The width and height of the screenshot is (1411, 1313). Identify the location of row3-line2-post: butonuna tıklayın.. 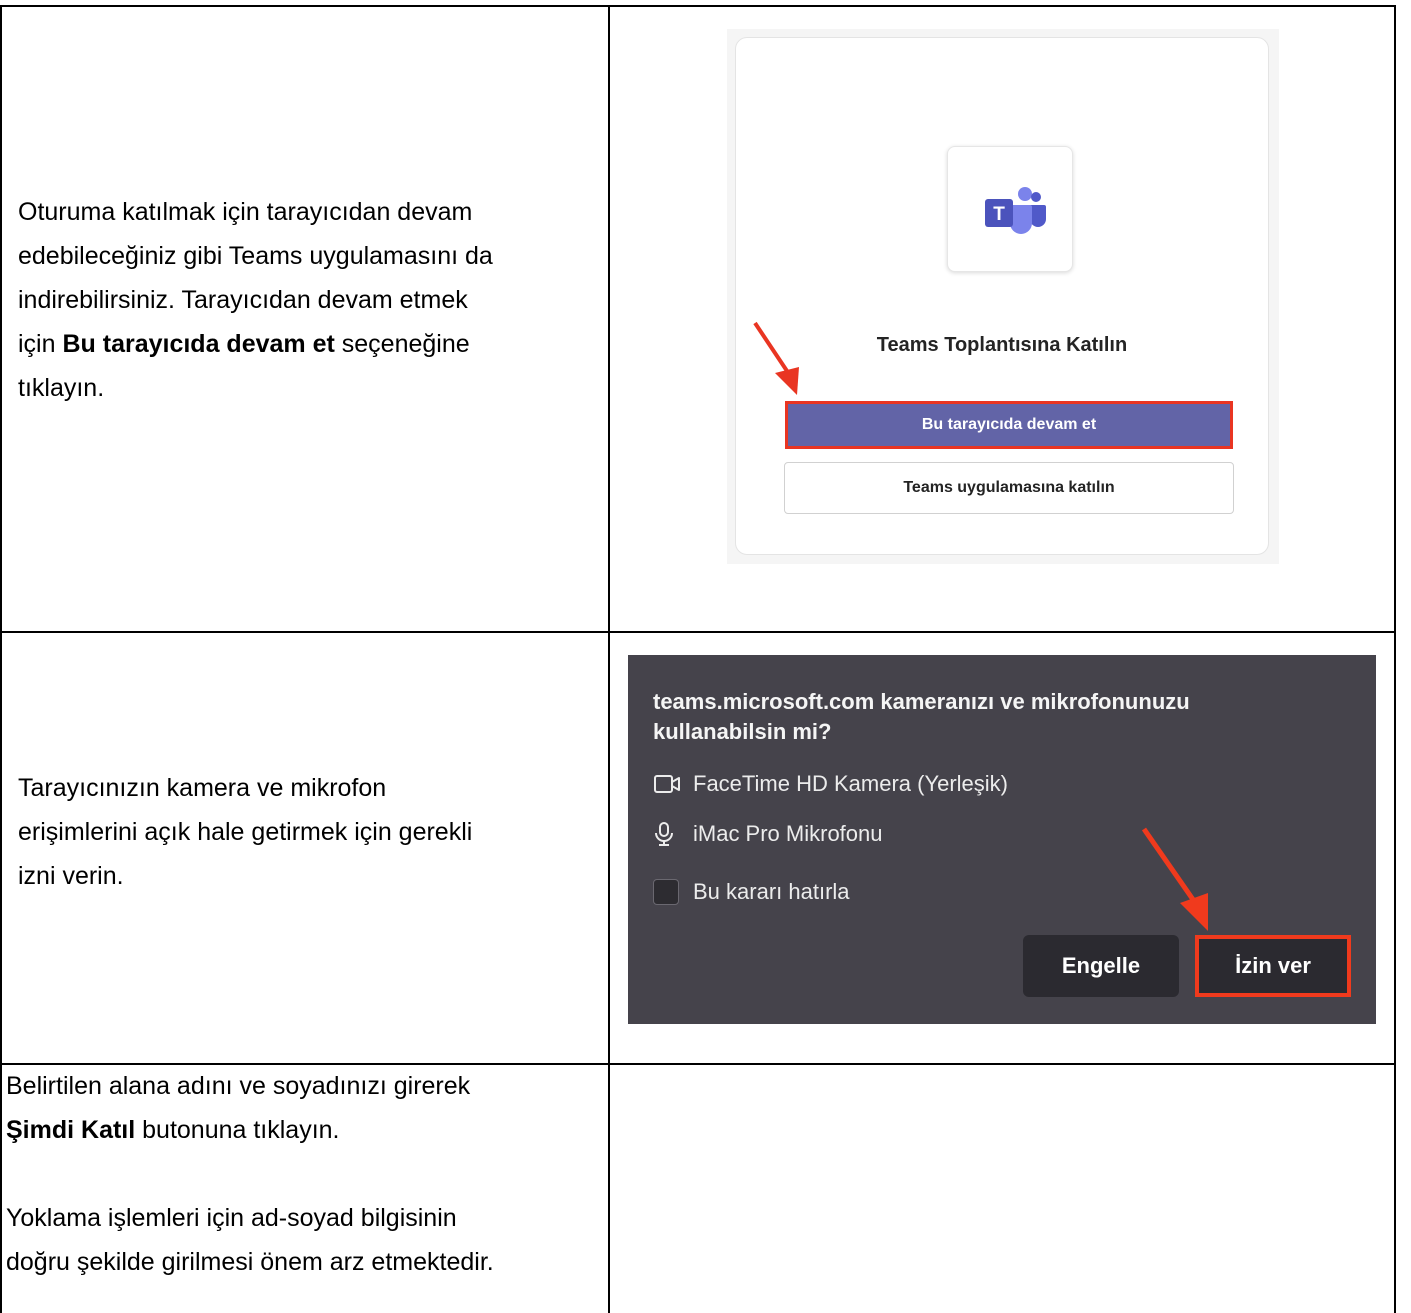
(237, 1130).